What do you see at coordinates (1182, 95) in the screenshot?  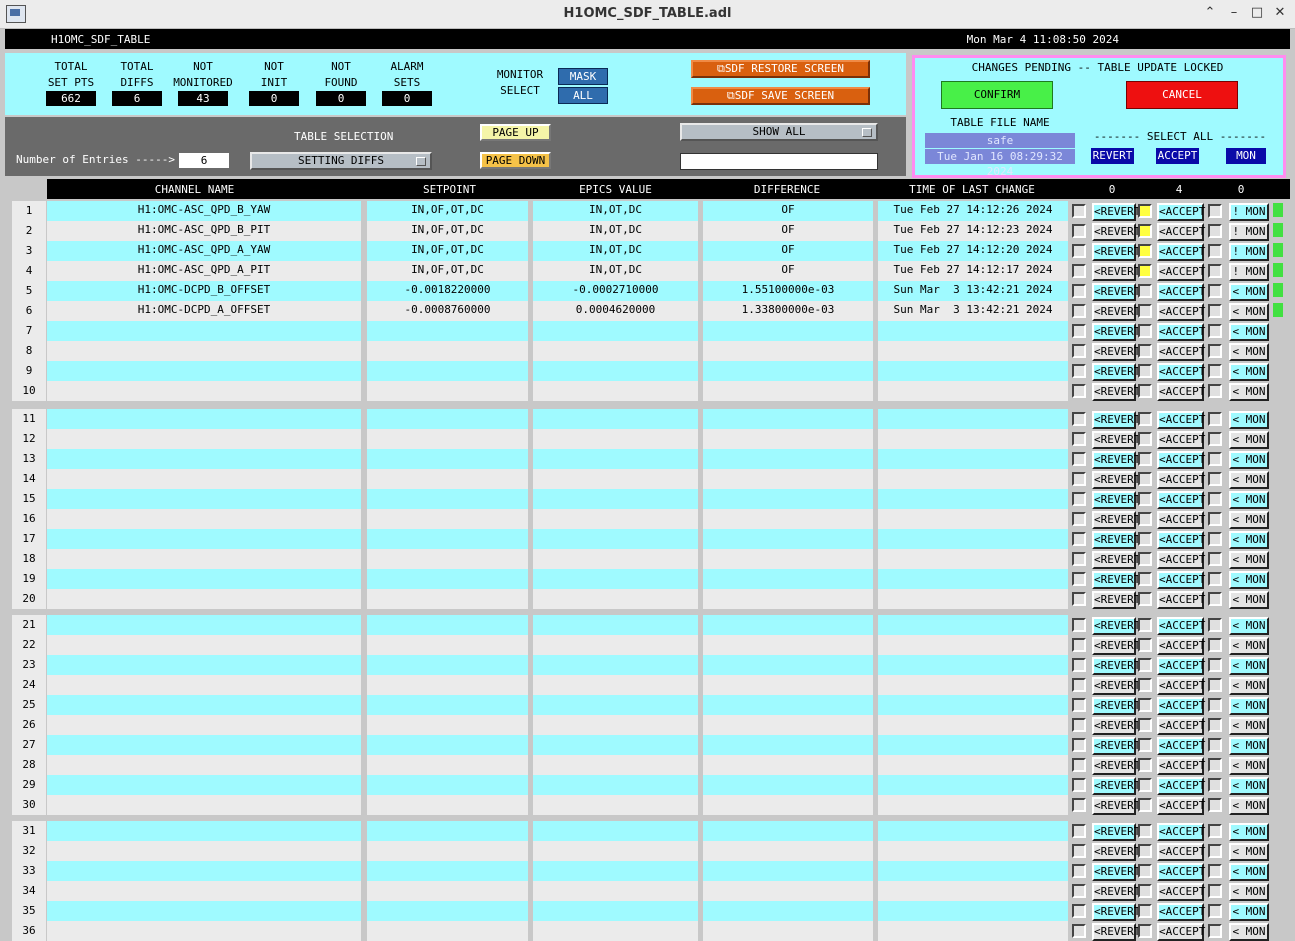 I see `cancel-button: CANCEL` at bounding box center [1182, 95].